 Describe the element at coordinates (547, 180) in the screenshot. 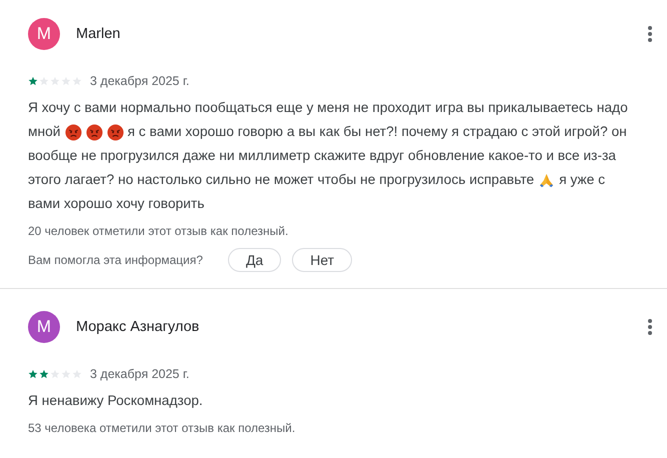

I see `praying-hands-icon` at that location.